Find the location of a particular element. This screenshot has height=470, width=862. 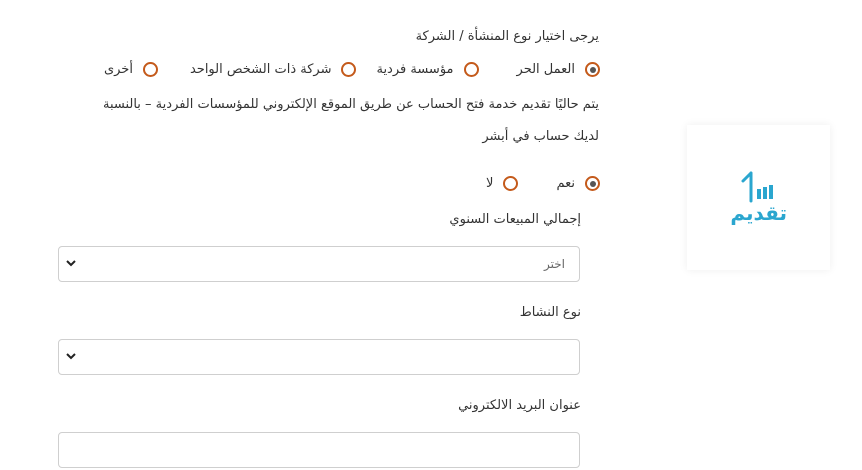

annual-sales-select: اختر is located at coordinates (319, 264).